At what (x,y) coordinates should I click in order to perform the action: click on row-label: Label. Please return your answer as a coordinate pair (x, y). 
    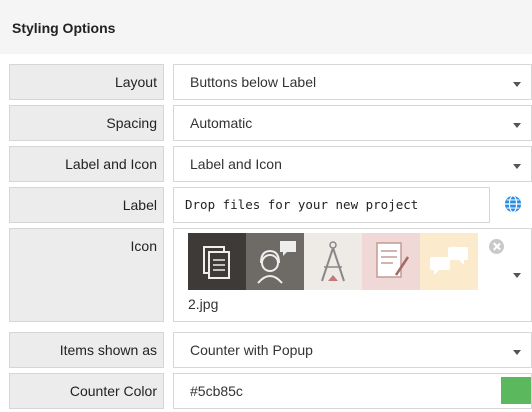
    Looking at the image, I should click on (270, 205).